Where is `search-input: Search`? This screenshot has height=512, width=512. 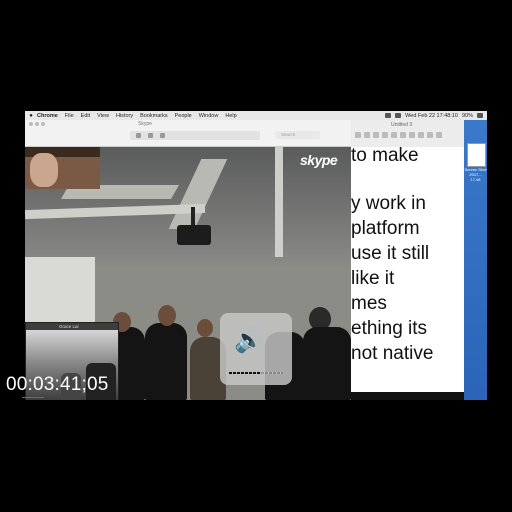 search-input: Search is located at coordinates (297, 135).